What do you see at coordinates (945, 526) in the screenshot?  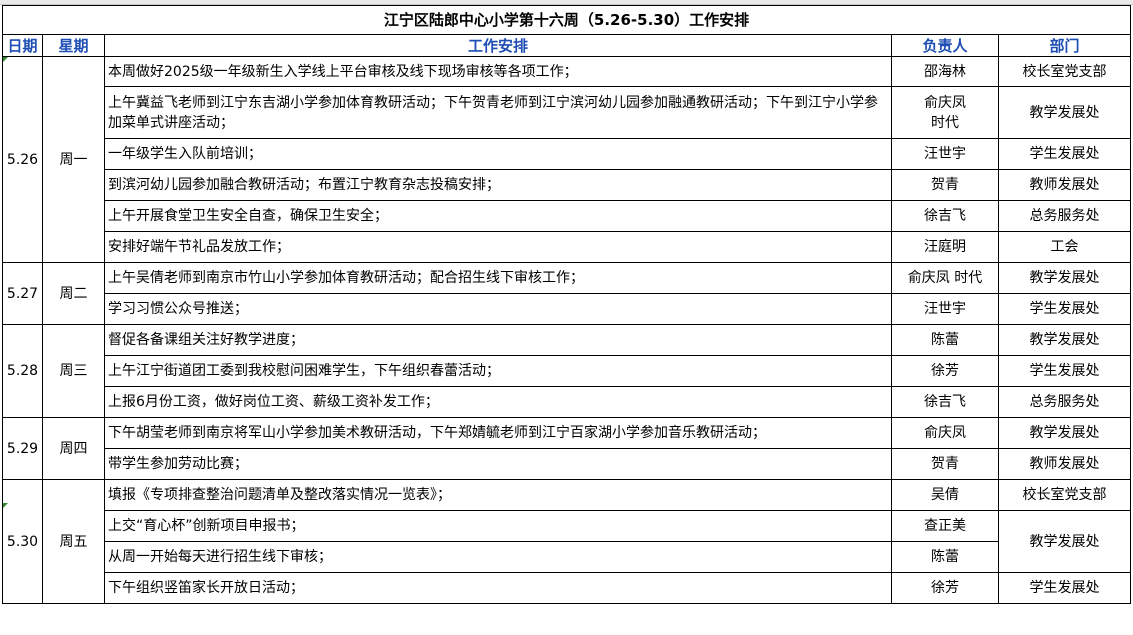 I see `owner-cell: 查正美` at bounding box center [945, 526].